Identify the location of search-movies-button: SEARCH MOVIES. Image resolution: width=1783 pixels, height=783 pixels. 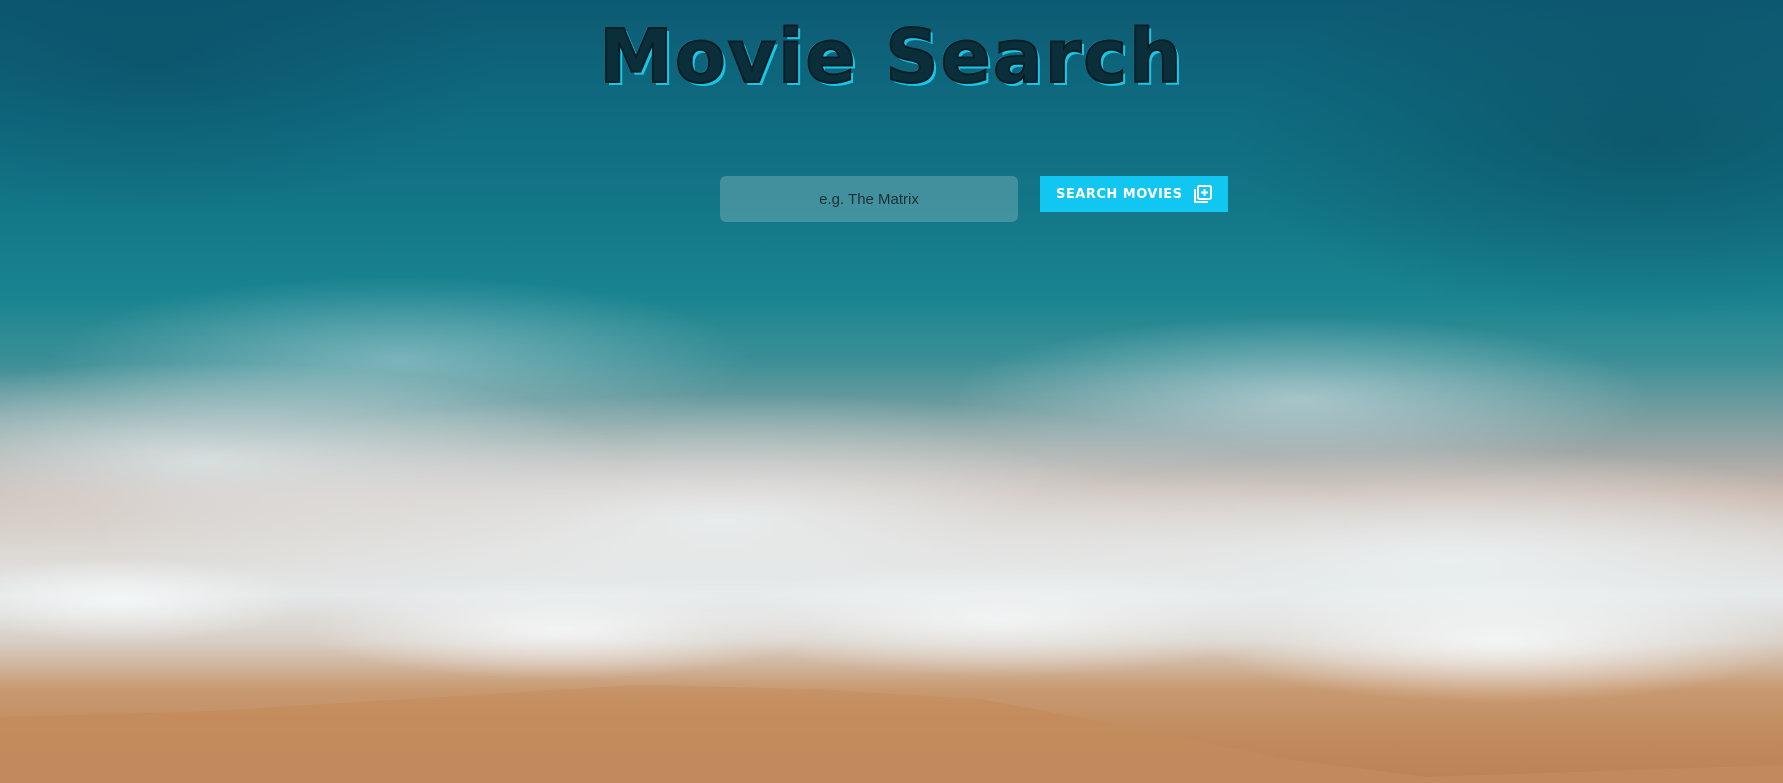
(1134, 194).